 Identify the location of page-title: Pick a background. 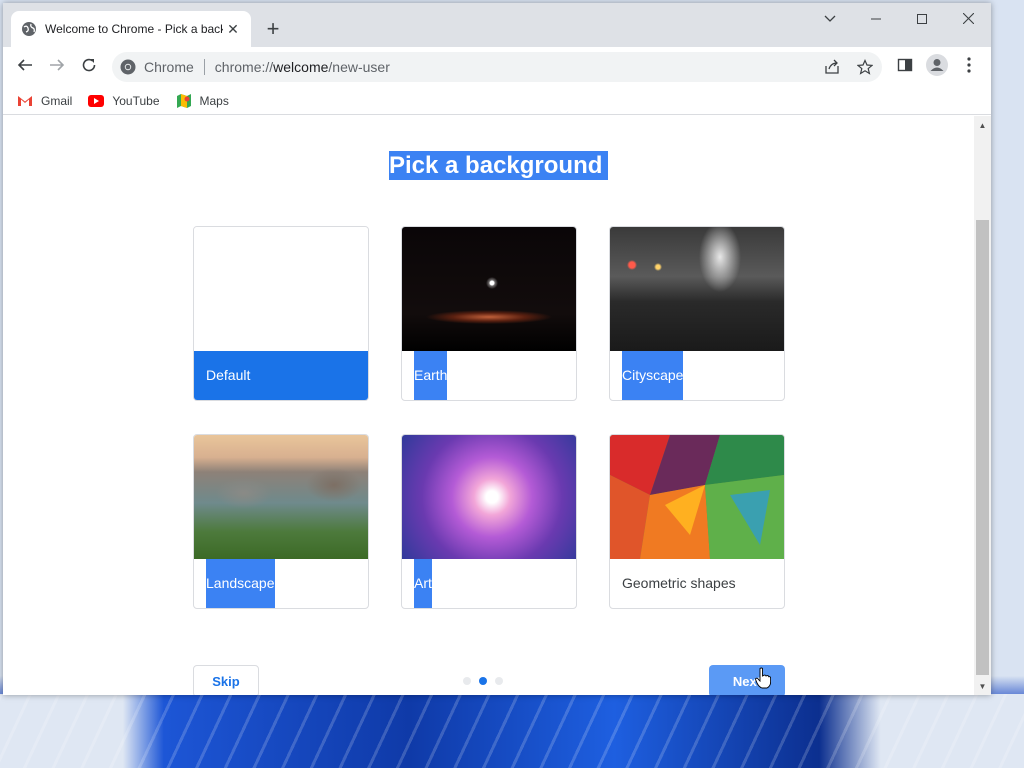
(499, 165).